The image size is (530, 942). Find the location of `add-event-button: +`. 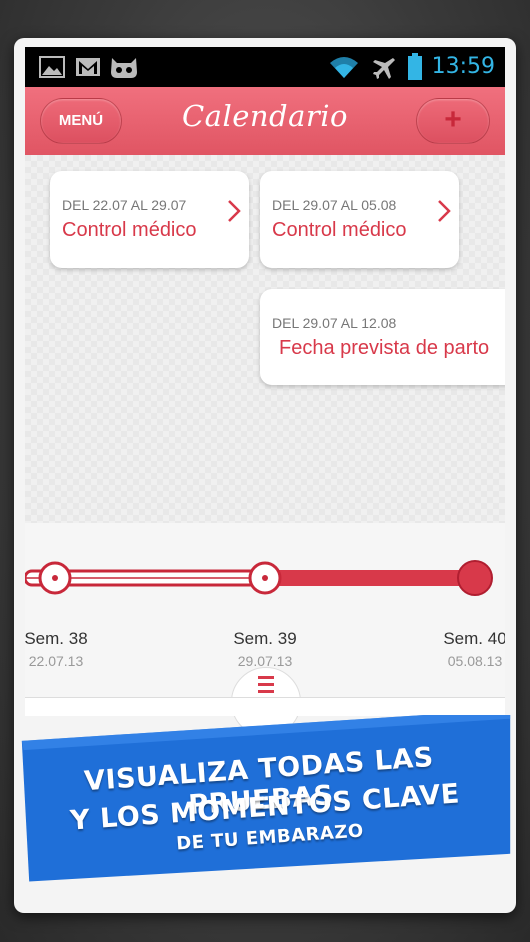

add-event-button: + is located at coordinates (453, 121).